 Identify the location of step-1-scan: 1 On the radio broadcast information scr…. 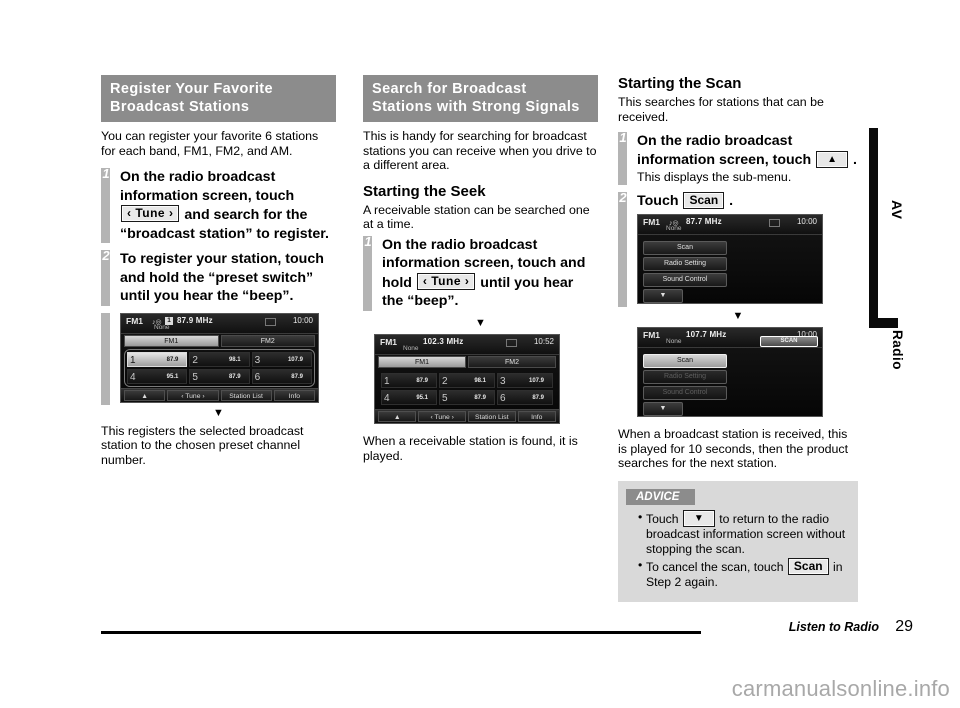
(738, 157).